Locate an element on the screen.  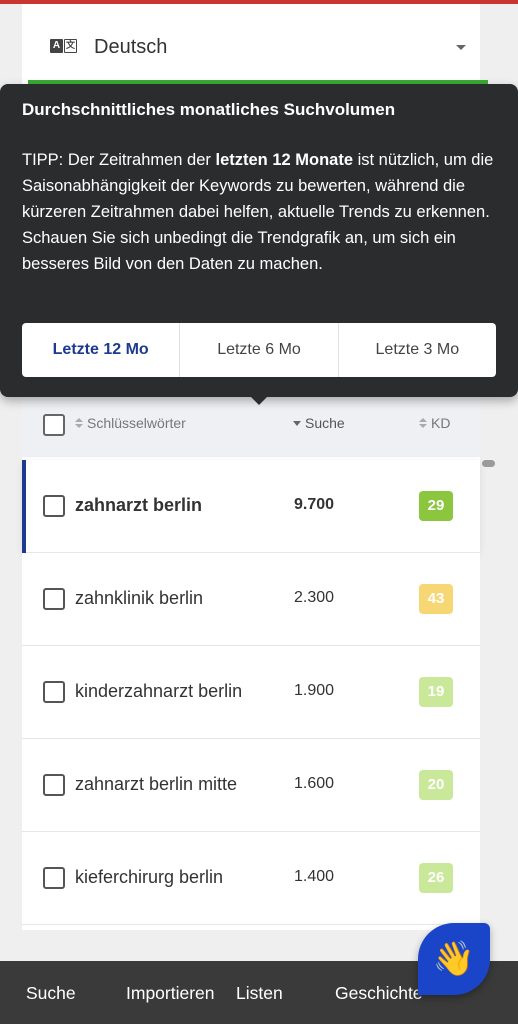
period-3-months-button: Letzte 3 Mo is located at coordinates (417, 350).